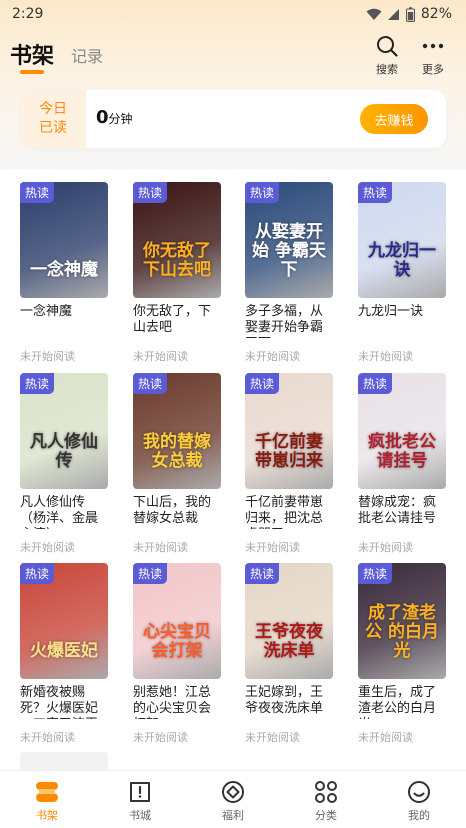 This screenshot has height=828, width=466. What do you see at coordinates (394, 119) in the screenshot?
I see `earn-money-button: 去赚钱` at bounding box center [394, 119].